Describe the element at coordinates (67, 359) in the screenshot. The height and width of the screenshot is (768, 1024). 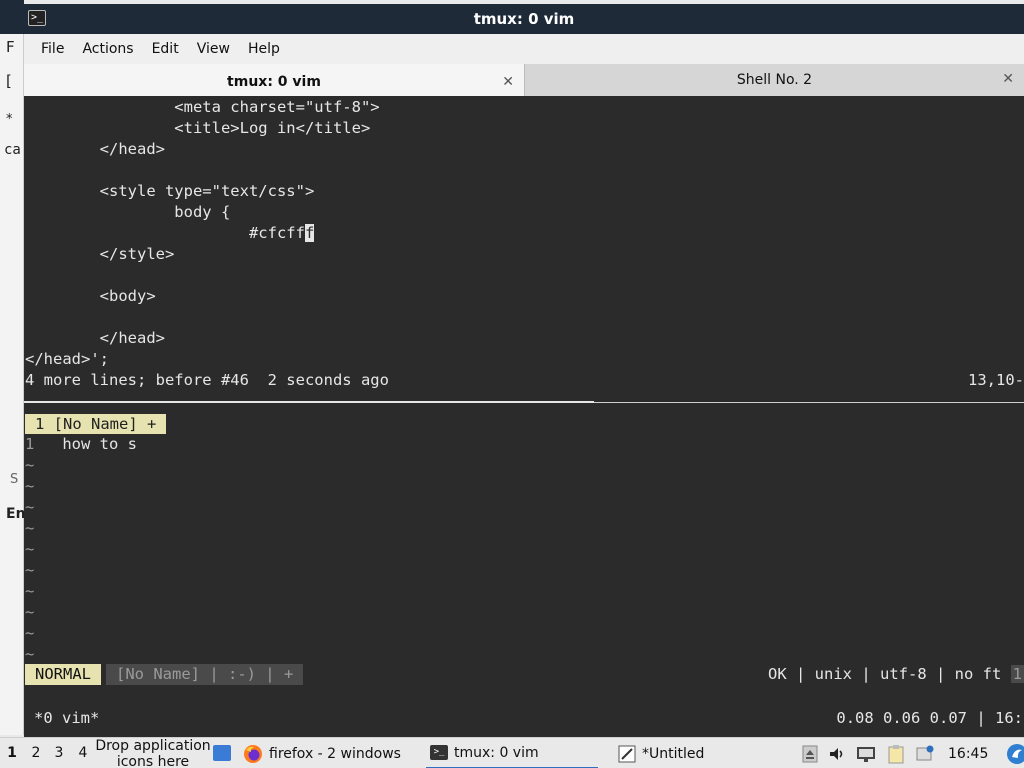
I see `code-line: </head>';` at that location.